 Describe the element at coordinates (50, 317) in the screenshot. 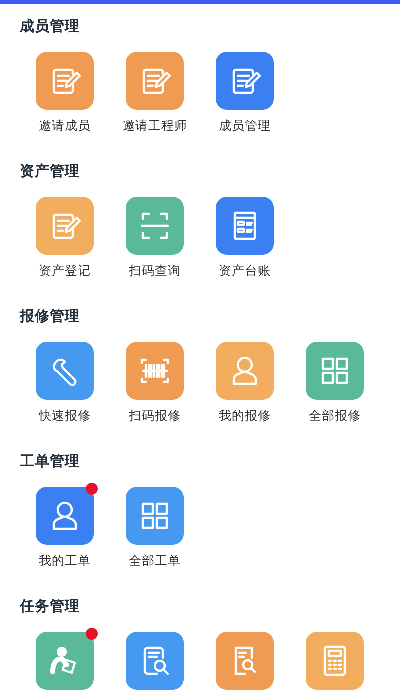

I see `section-title: 报修管理` at that location.